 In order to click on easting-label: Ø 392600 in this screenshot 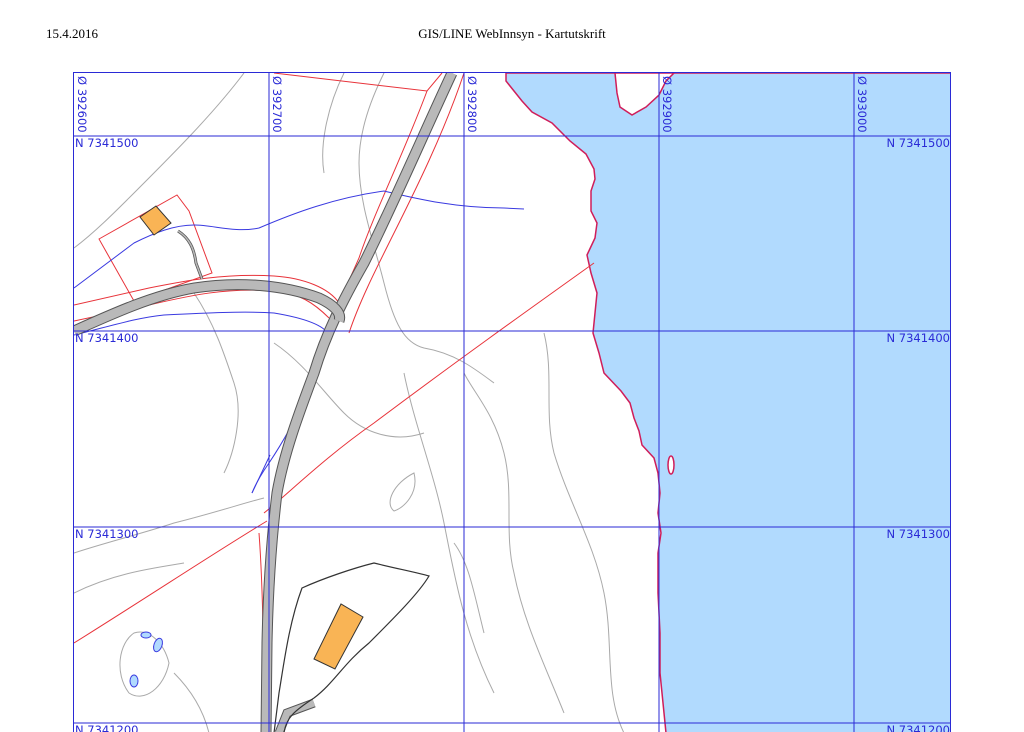, I will do `click(82, 104)`.